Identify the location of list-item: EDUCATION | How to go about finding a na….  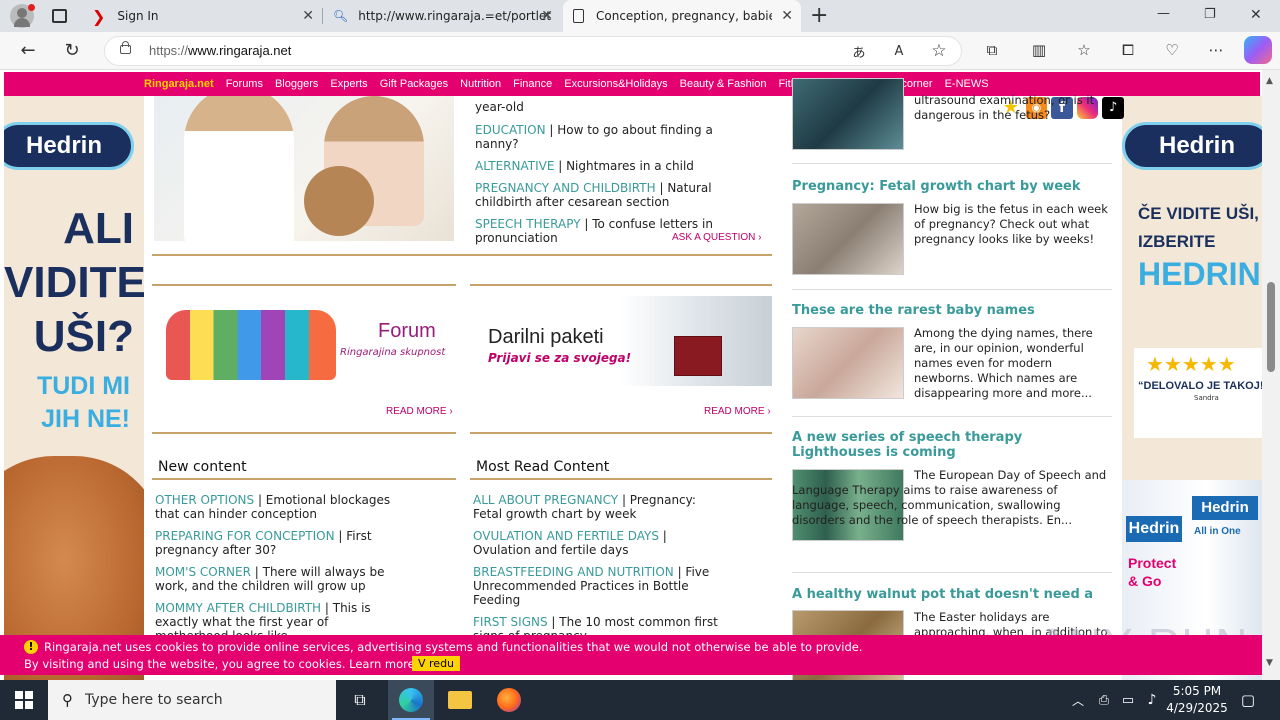
(605, 137).